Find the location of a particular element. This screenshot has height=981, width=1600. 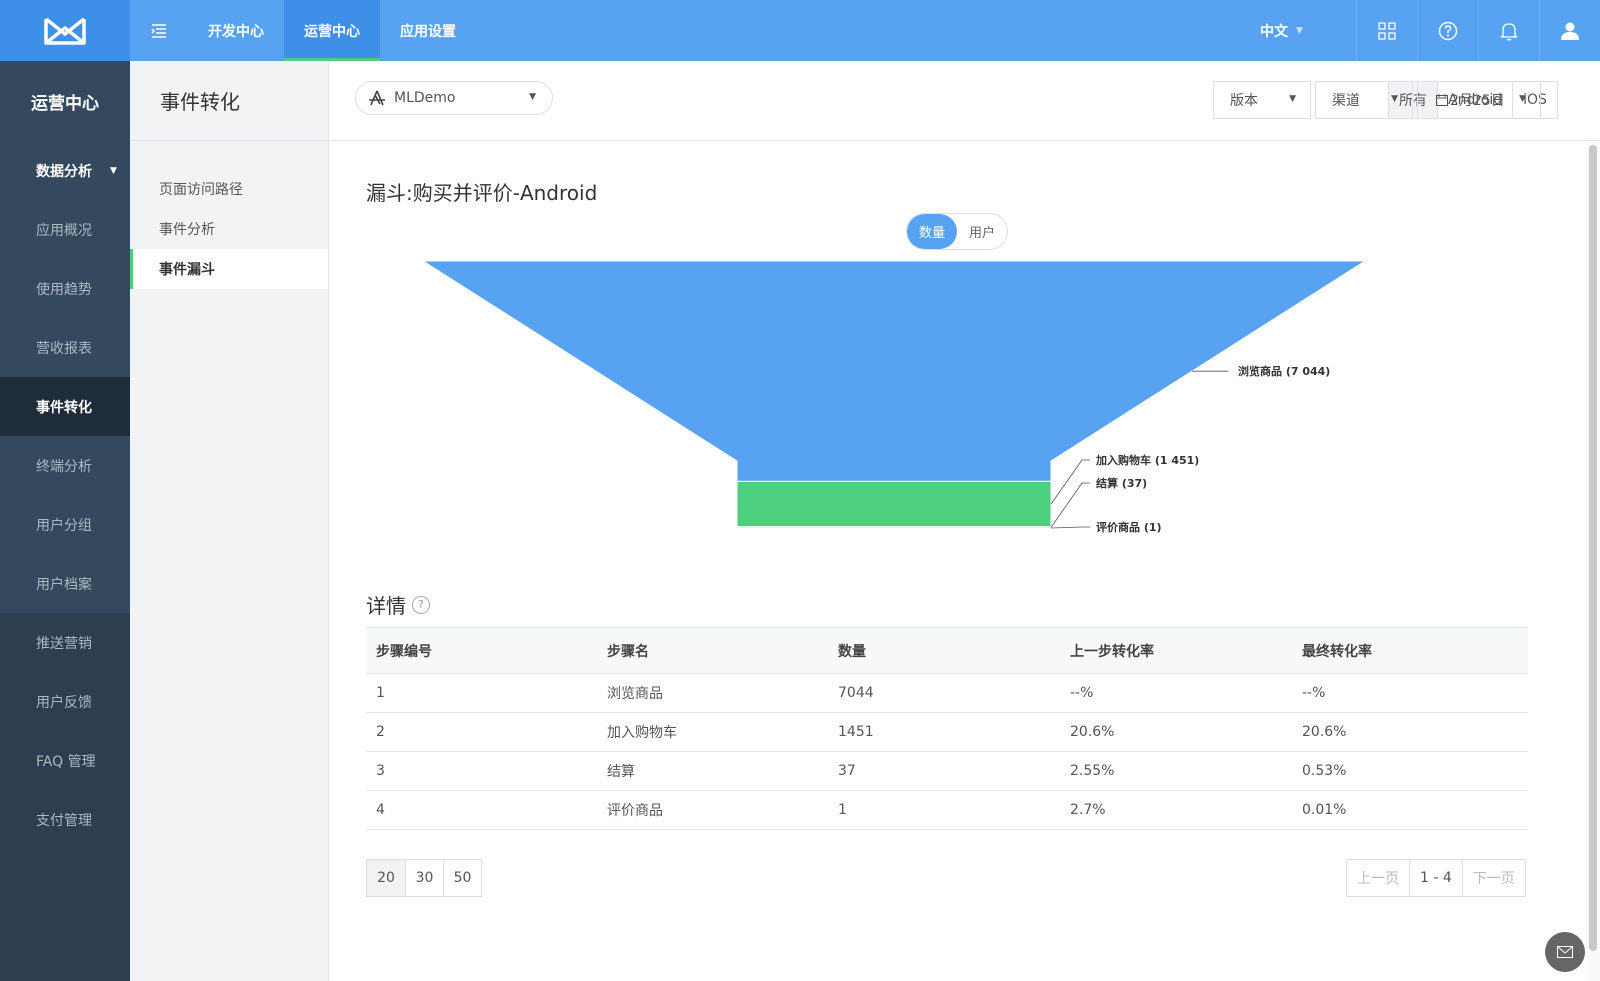

col-prev-rate: 上一步转化率 is located at coordinates (1176, 650).